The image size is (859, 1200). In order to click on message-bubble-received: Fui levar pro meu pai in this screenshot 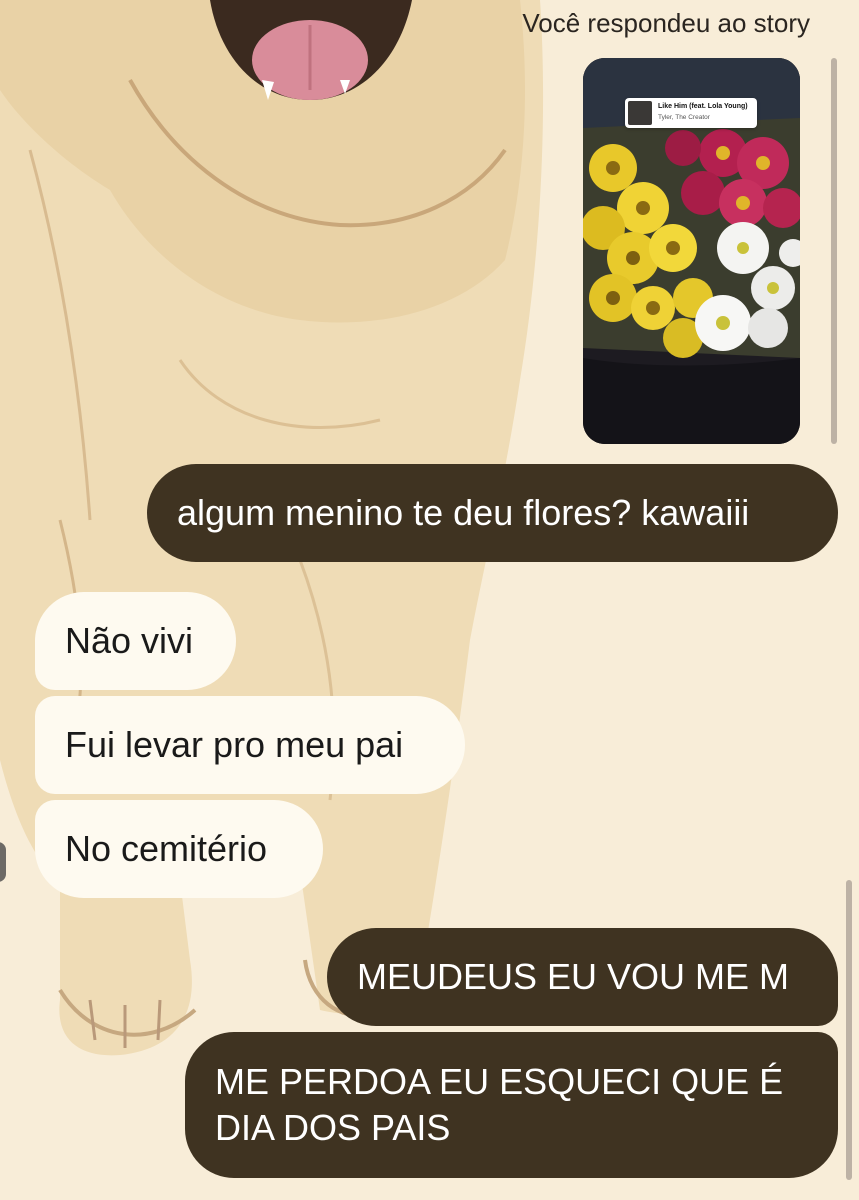, I will do `click(250, 745)`.